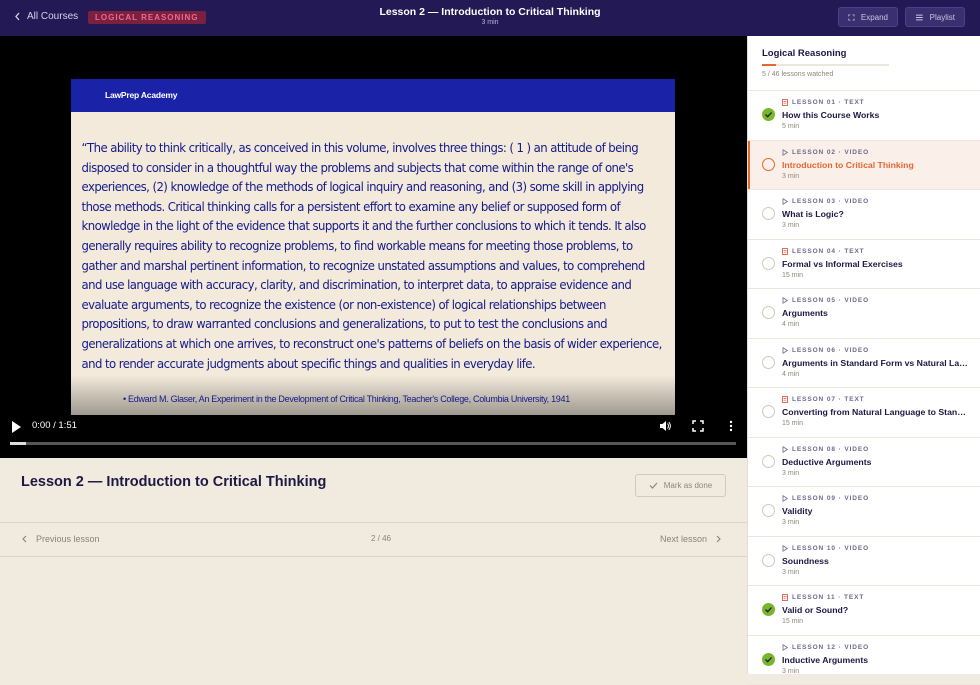  Describe the element at coordinates (790, 324) in the screenshot. I see `lesson-duration: 4 min` at that location.